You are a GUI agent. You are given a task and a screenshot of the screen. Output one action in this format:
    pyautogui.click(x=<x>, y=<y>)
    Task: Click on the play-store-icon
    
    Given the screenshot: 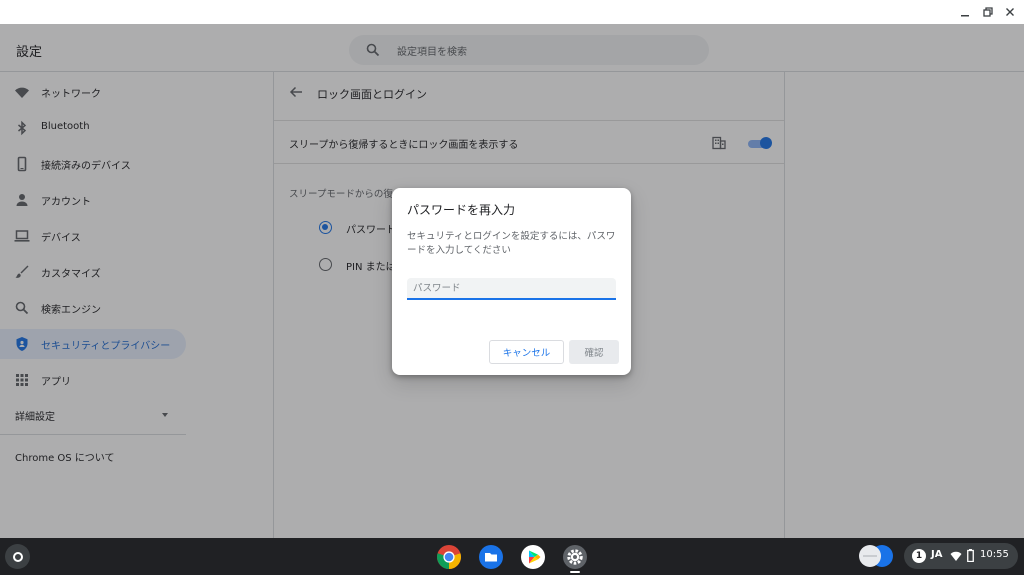 What is the action you would take?
    pyautogui.click(x=533, y=557)
    